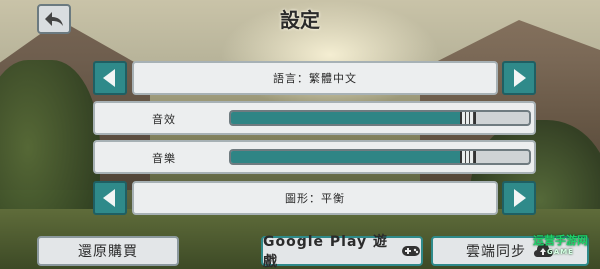  I want to click on watermark: 运营手游网 GAME, so click(560, 244).